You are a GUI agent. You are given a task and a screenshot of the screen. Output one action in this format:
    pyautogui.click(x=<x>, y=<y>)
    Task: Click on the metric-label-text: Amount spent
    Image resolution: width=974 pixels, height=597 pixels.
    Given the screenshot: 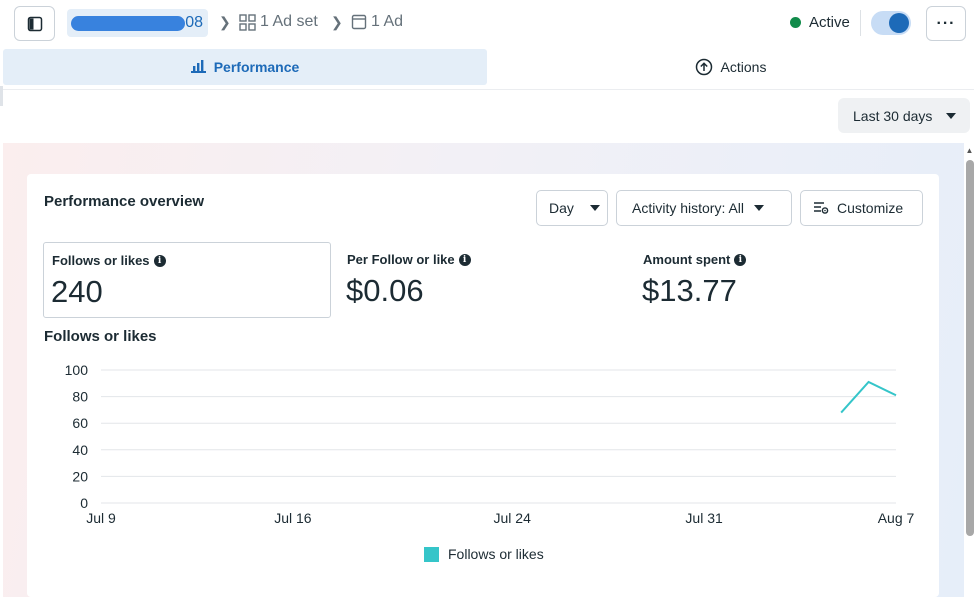 What is the action you would take?
    pyautogui.click(x=687, y=259)
    